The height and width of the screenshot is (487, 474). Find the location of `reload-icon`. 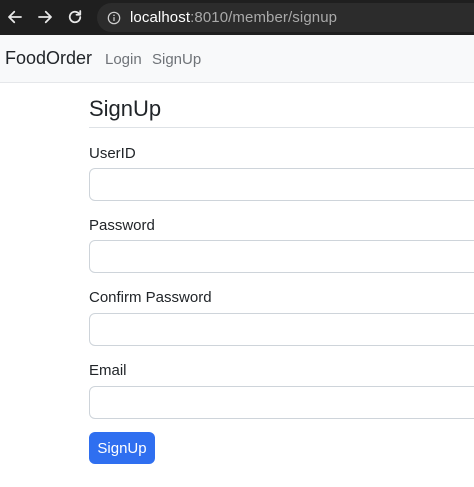

reload-icon is located at coordinates (75, 17).